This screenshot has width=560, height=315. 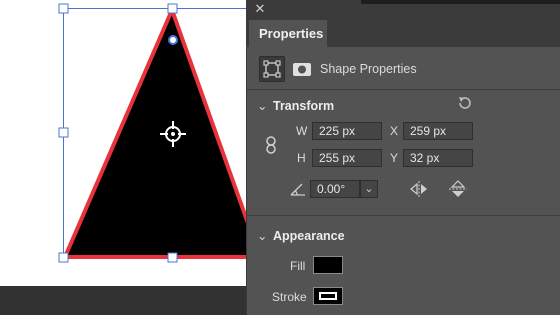 I want to click on panel-title-bar: ✕, so click(x=403, y=10).